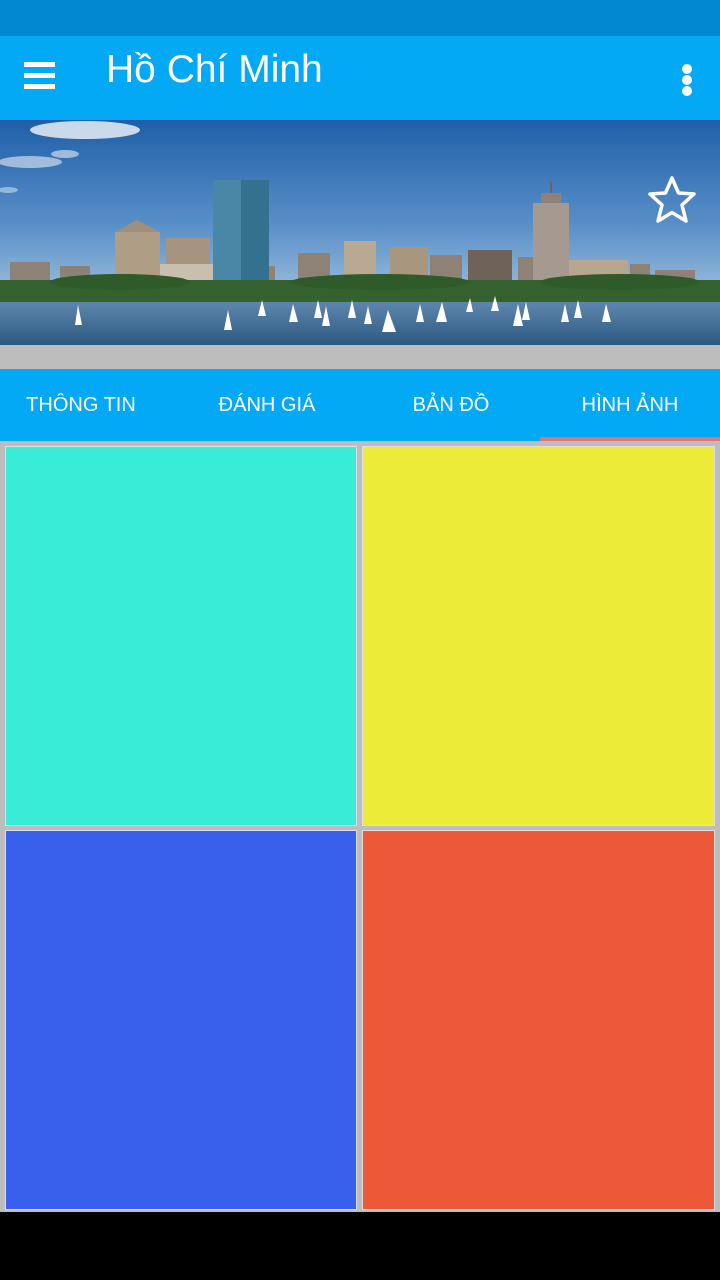 The image size is (720, 1280). I want to click on hamburger-menu-icon, so click(40, 76).